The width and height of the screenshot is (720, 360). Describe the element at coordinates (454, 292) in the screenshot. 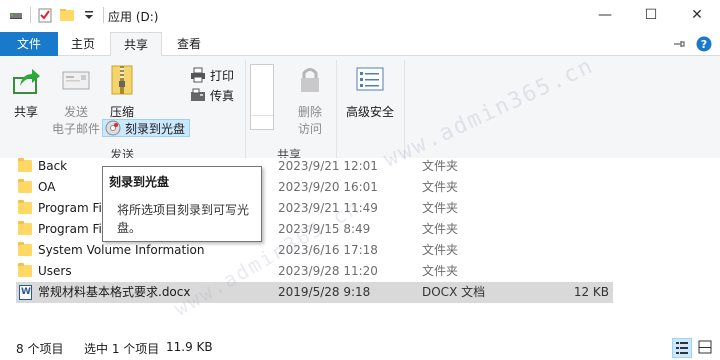

I see `file-type: DOCX 文档` at that location.